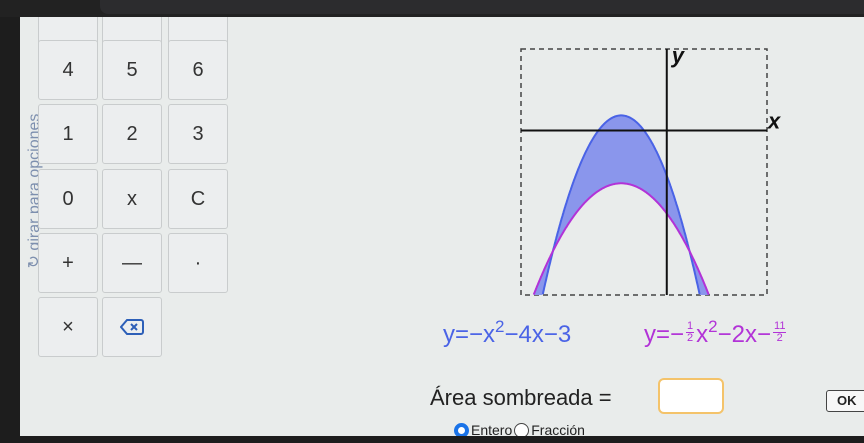 The width and height of the screenshot is (864, 443). I want to click on answer-format-options: Entero Fracción, so click(520, 429).